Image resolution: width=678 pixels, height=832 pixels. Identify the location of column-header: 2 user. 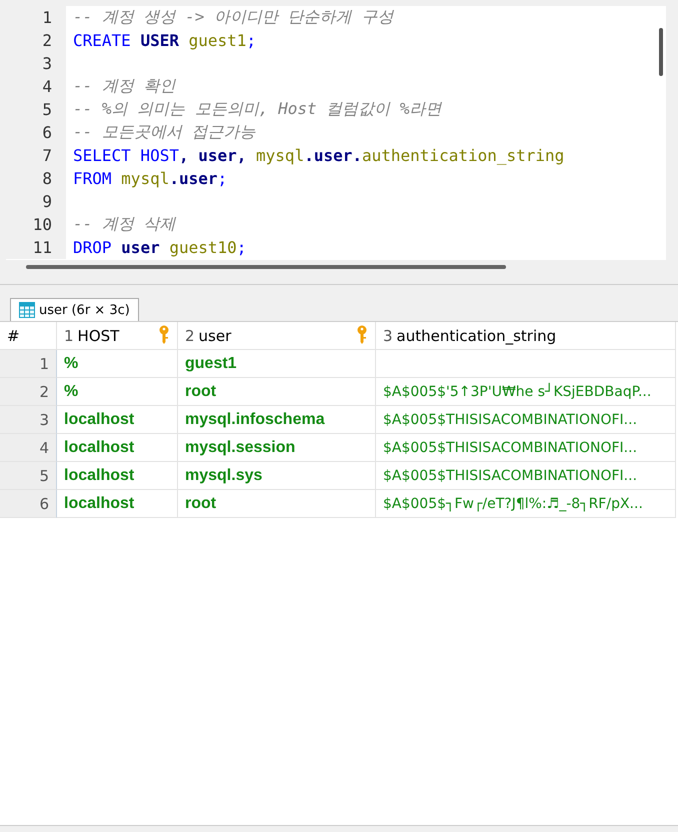
(277, 336).